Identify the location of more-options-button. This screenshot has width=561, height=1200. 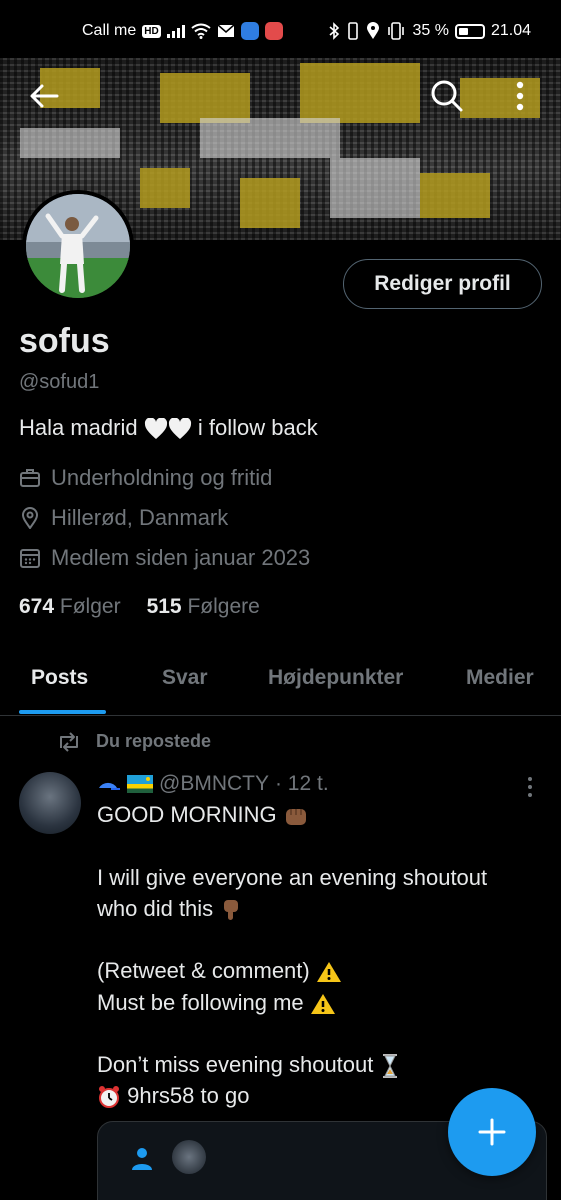
(520, 96).